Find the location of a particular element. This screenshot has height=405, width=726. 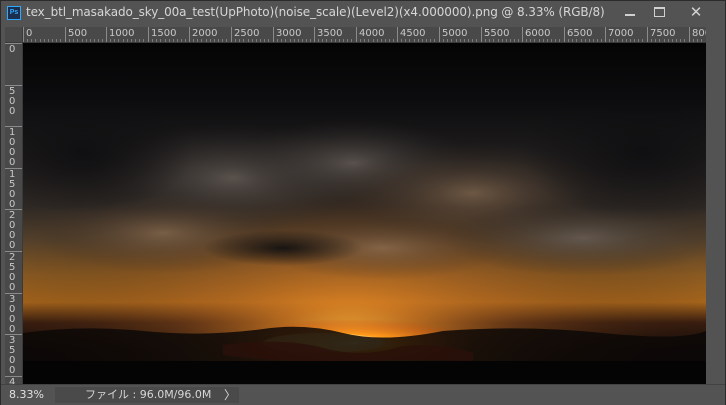

status-bar: 8.33% ファイル : 96.0M/96.0M 〉 is located at coordinates (363, 394).